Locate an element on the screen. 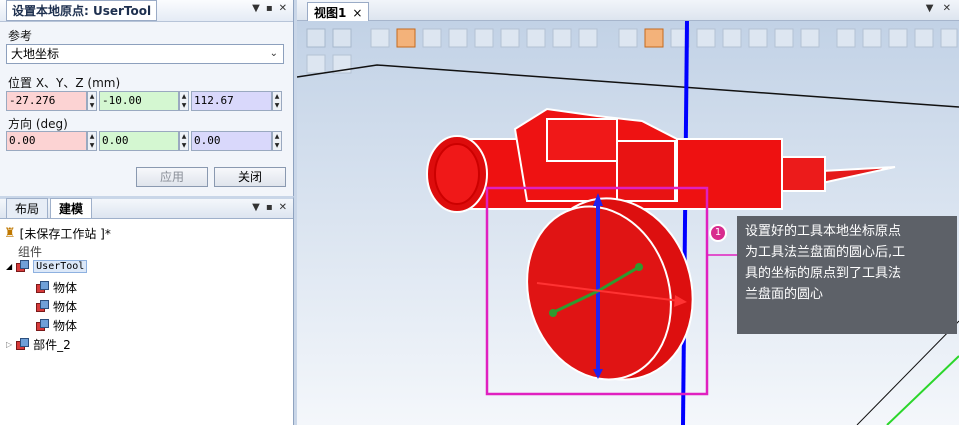  close-button: 关闭 is located at coordinates (250, 177).